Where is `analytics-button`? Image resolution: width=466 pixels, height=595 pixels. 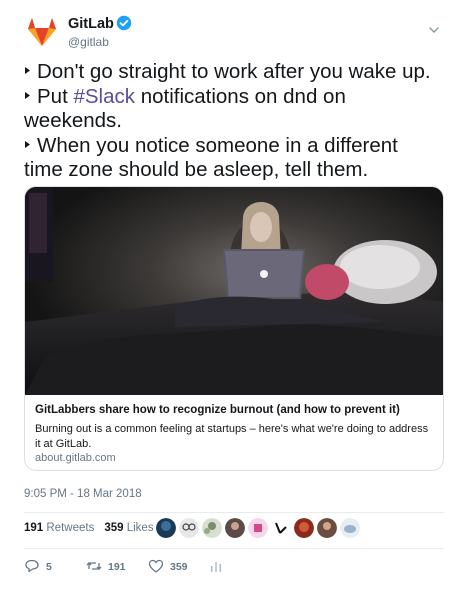
analytics-button is located at coordinates (218, 566).